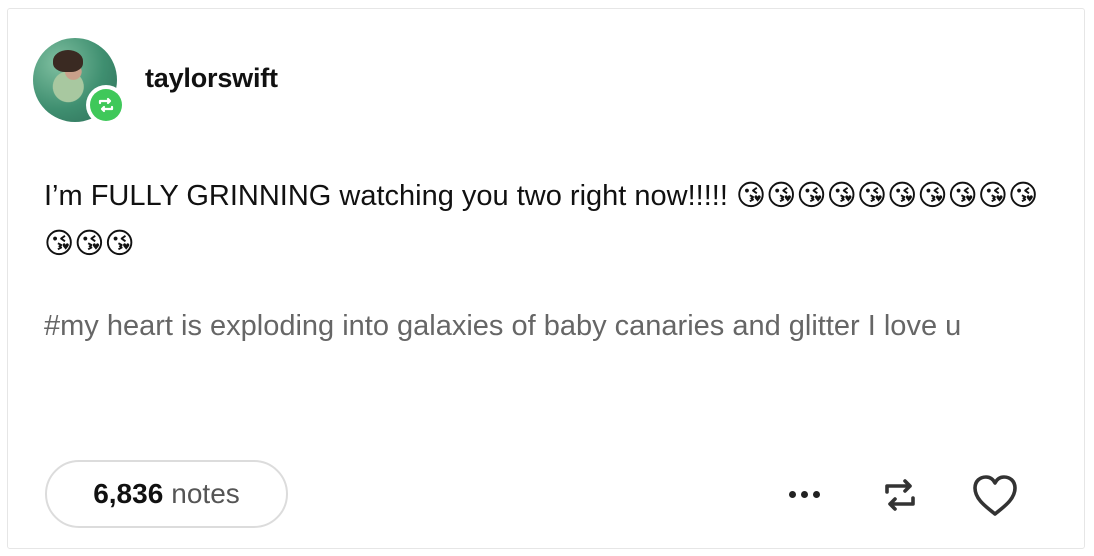 This screenshot has width=1094, height=556. I want to click on like-button, so click(995, 496).